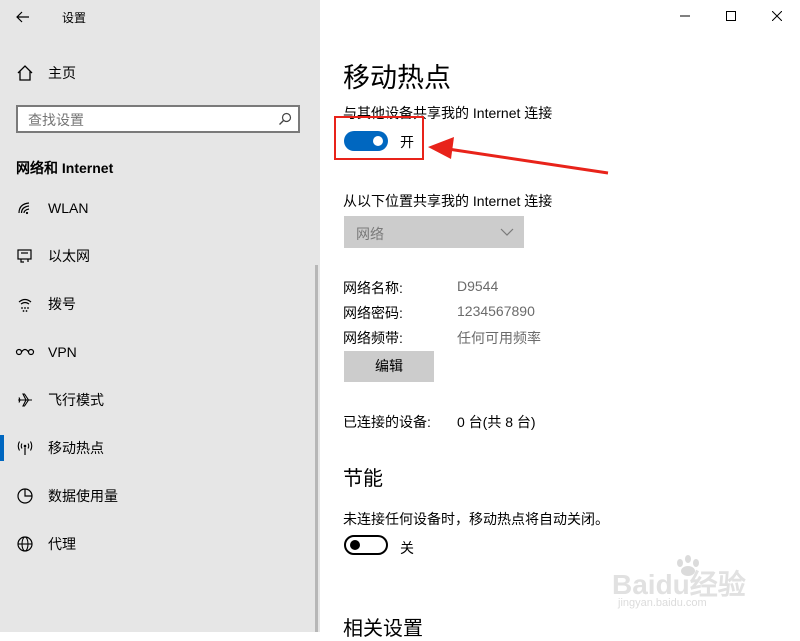  I want to click on power-section-title: 节能, so click(363, 479).